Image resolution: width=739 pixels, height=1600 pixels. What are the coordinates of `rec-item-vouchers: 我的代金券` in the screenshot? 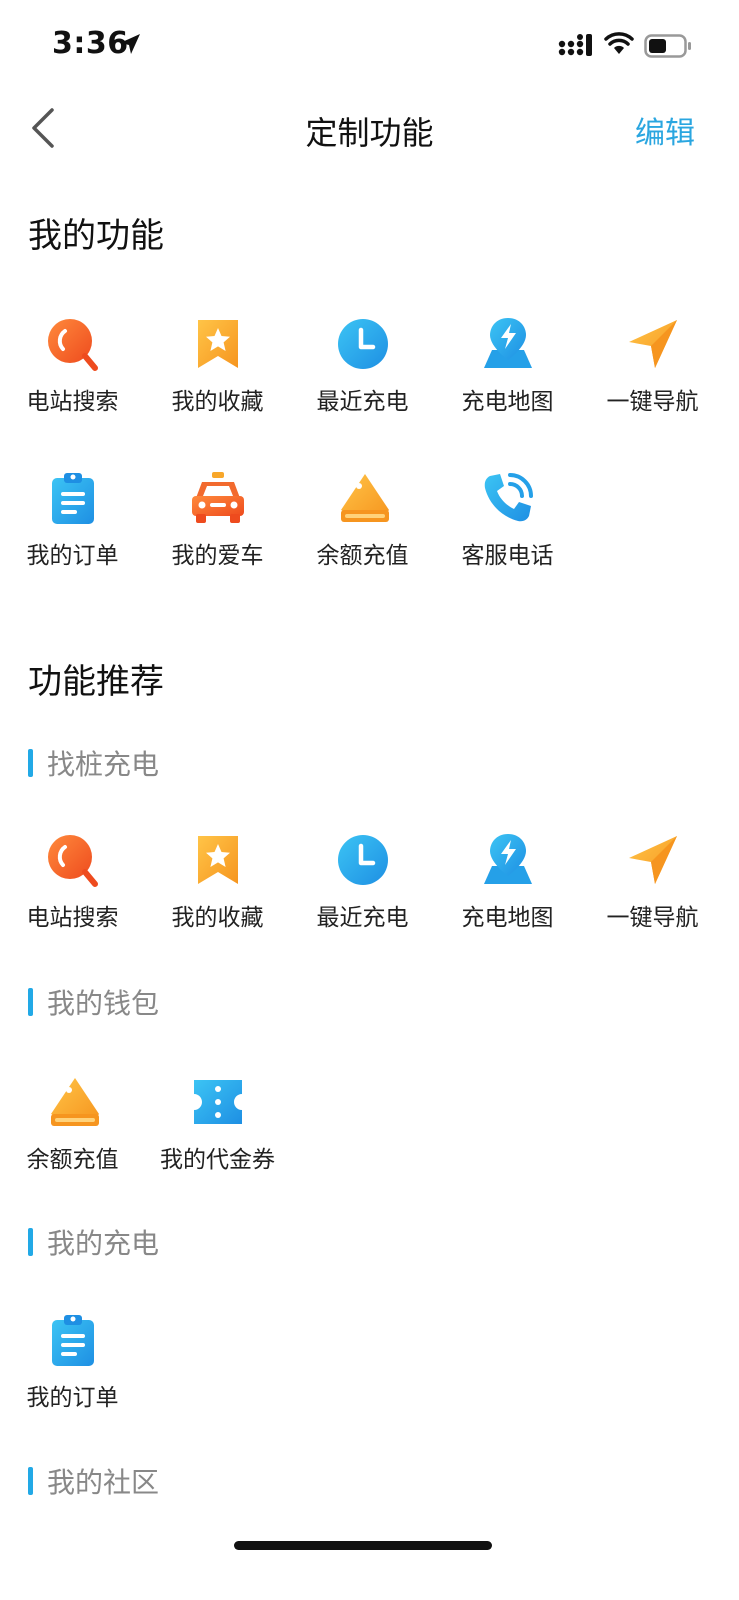 It's located at (217, 1134).